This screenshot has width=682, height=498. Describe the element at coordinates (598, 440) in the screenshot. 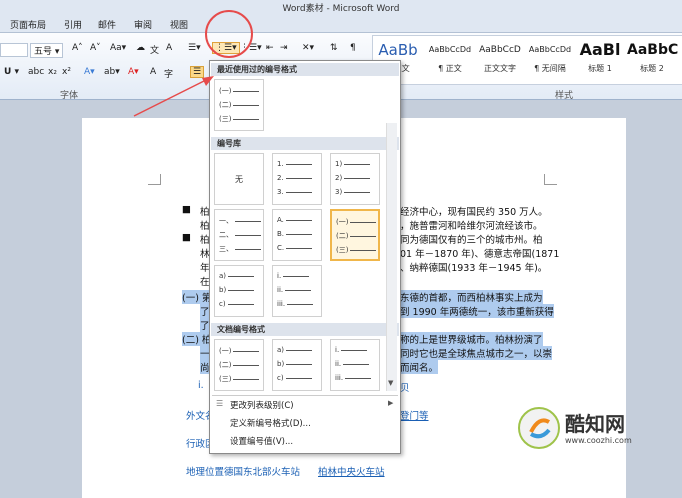

I see `logo-url: www.coozhi.com` at that location.